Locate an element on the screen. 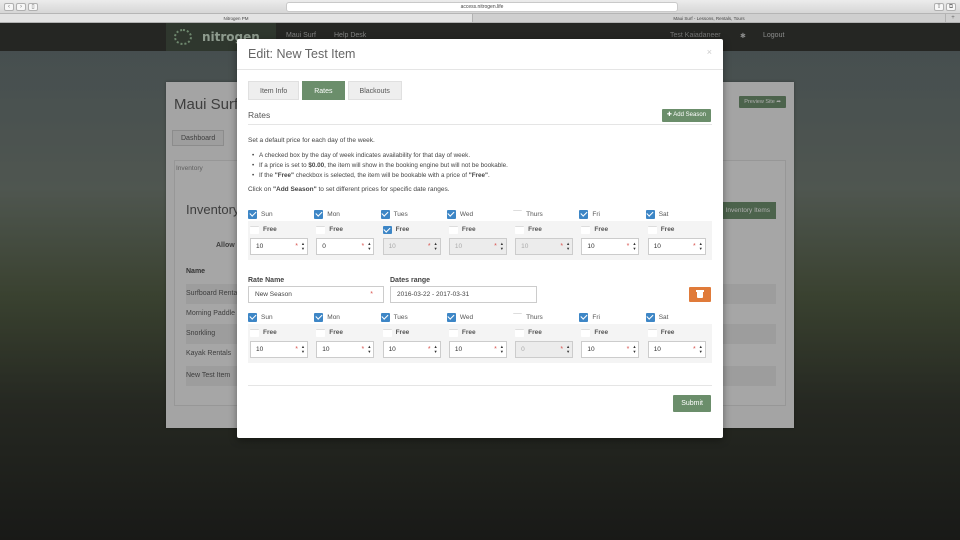 This screenshot has width=960, height=540. tabs-icon: ⧉ is located at coordinates (951, 7).